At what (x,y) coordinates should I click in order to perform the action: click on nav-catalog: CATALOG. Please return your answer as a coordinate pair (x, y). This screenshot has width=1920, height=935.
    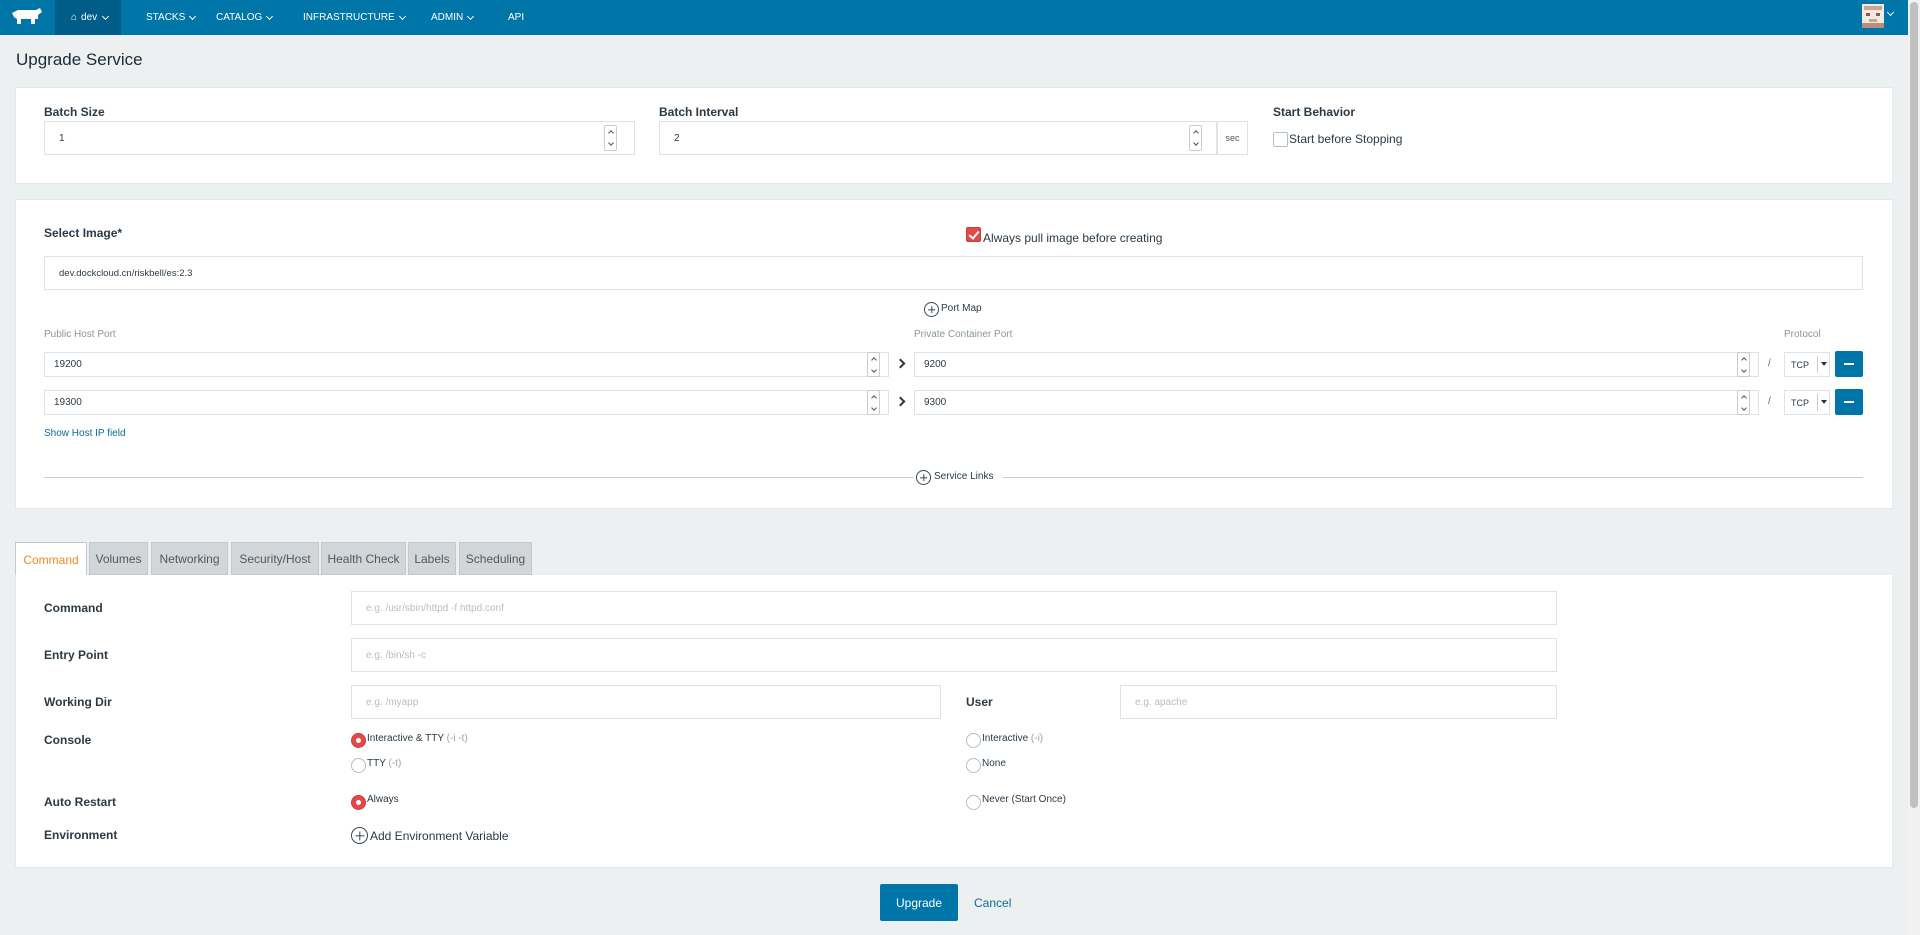
    Looking at the image, I should click on (245, 17).